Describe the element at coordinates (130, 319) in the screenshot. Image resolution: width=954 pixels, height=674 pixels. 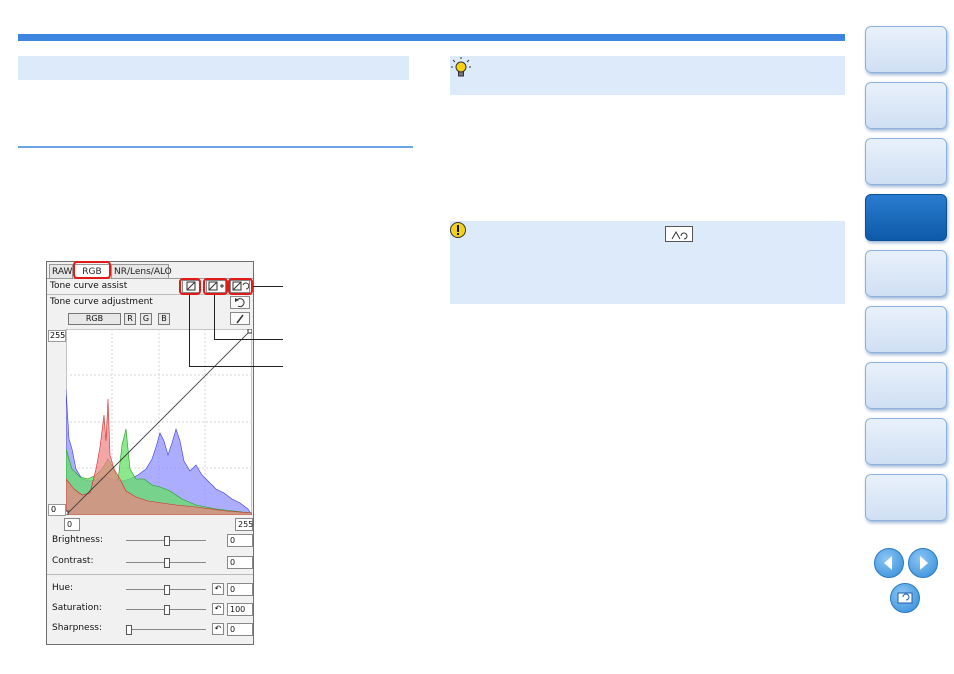
I see `channel-r-button: R` at that location.